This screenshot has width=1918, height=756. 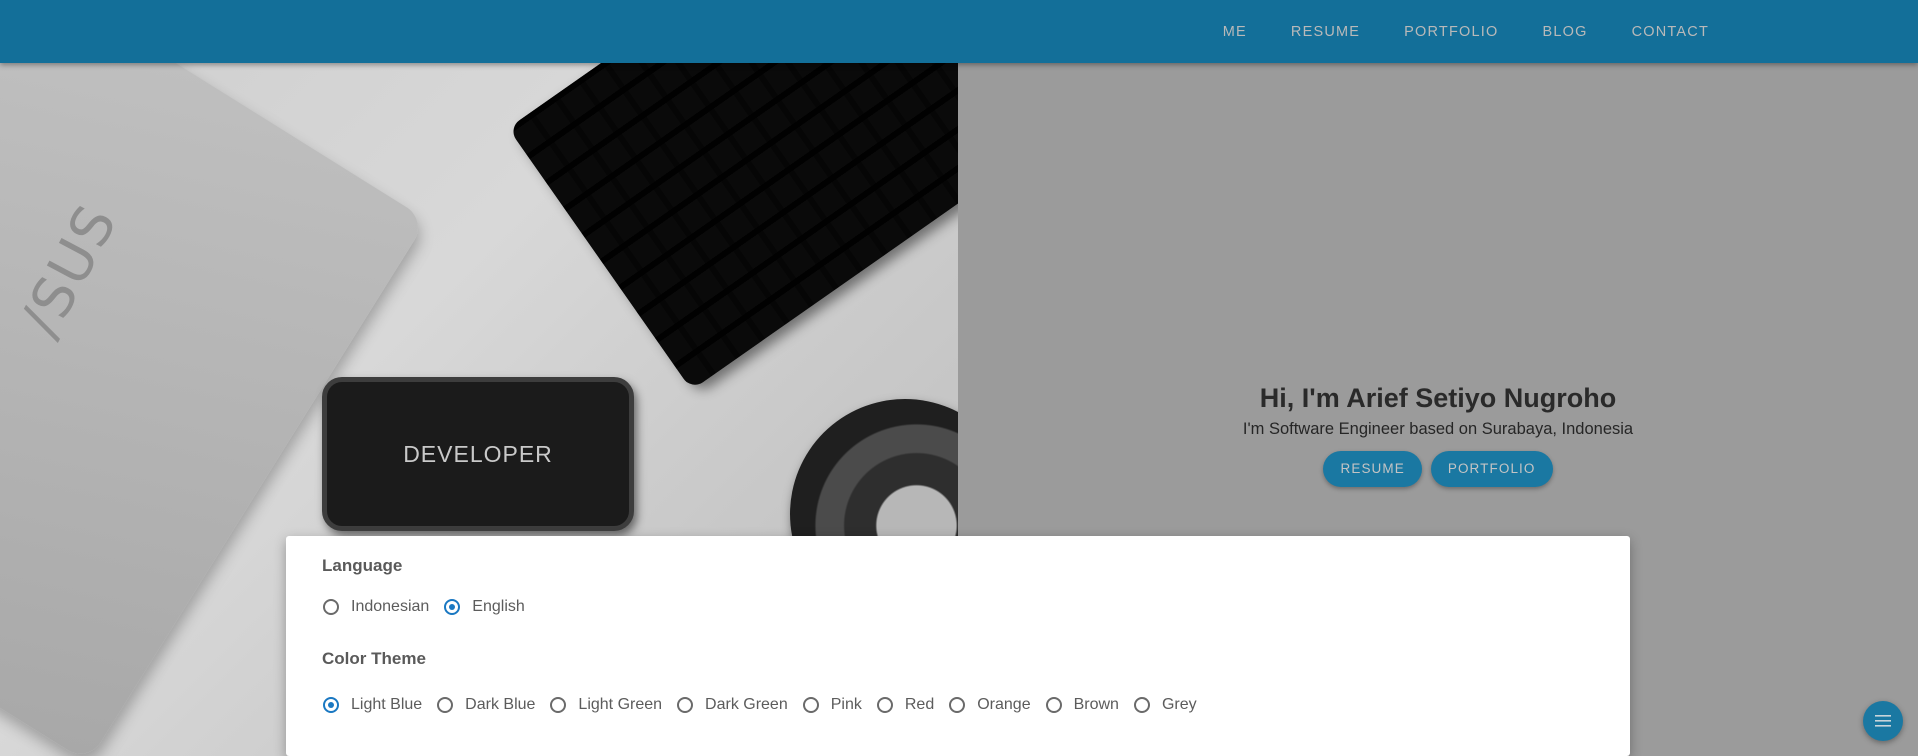 I want to click on theme-option-red: Red, so click(x=905, y=705).